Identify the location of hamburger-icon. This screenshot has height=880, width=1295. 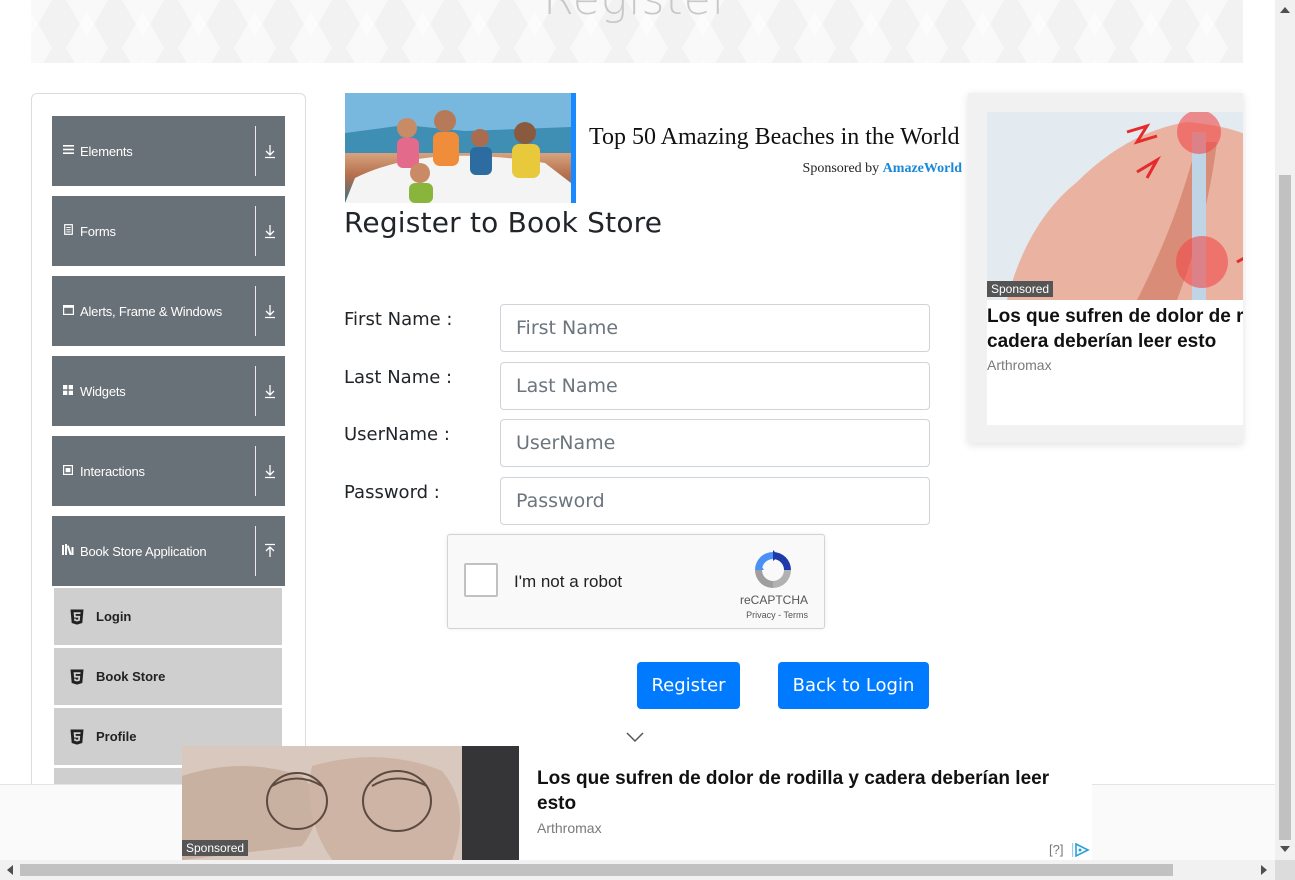
(66, 151).